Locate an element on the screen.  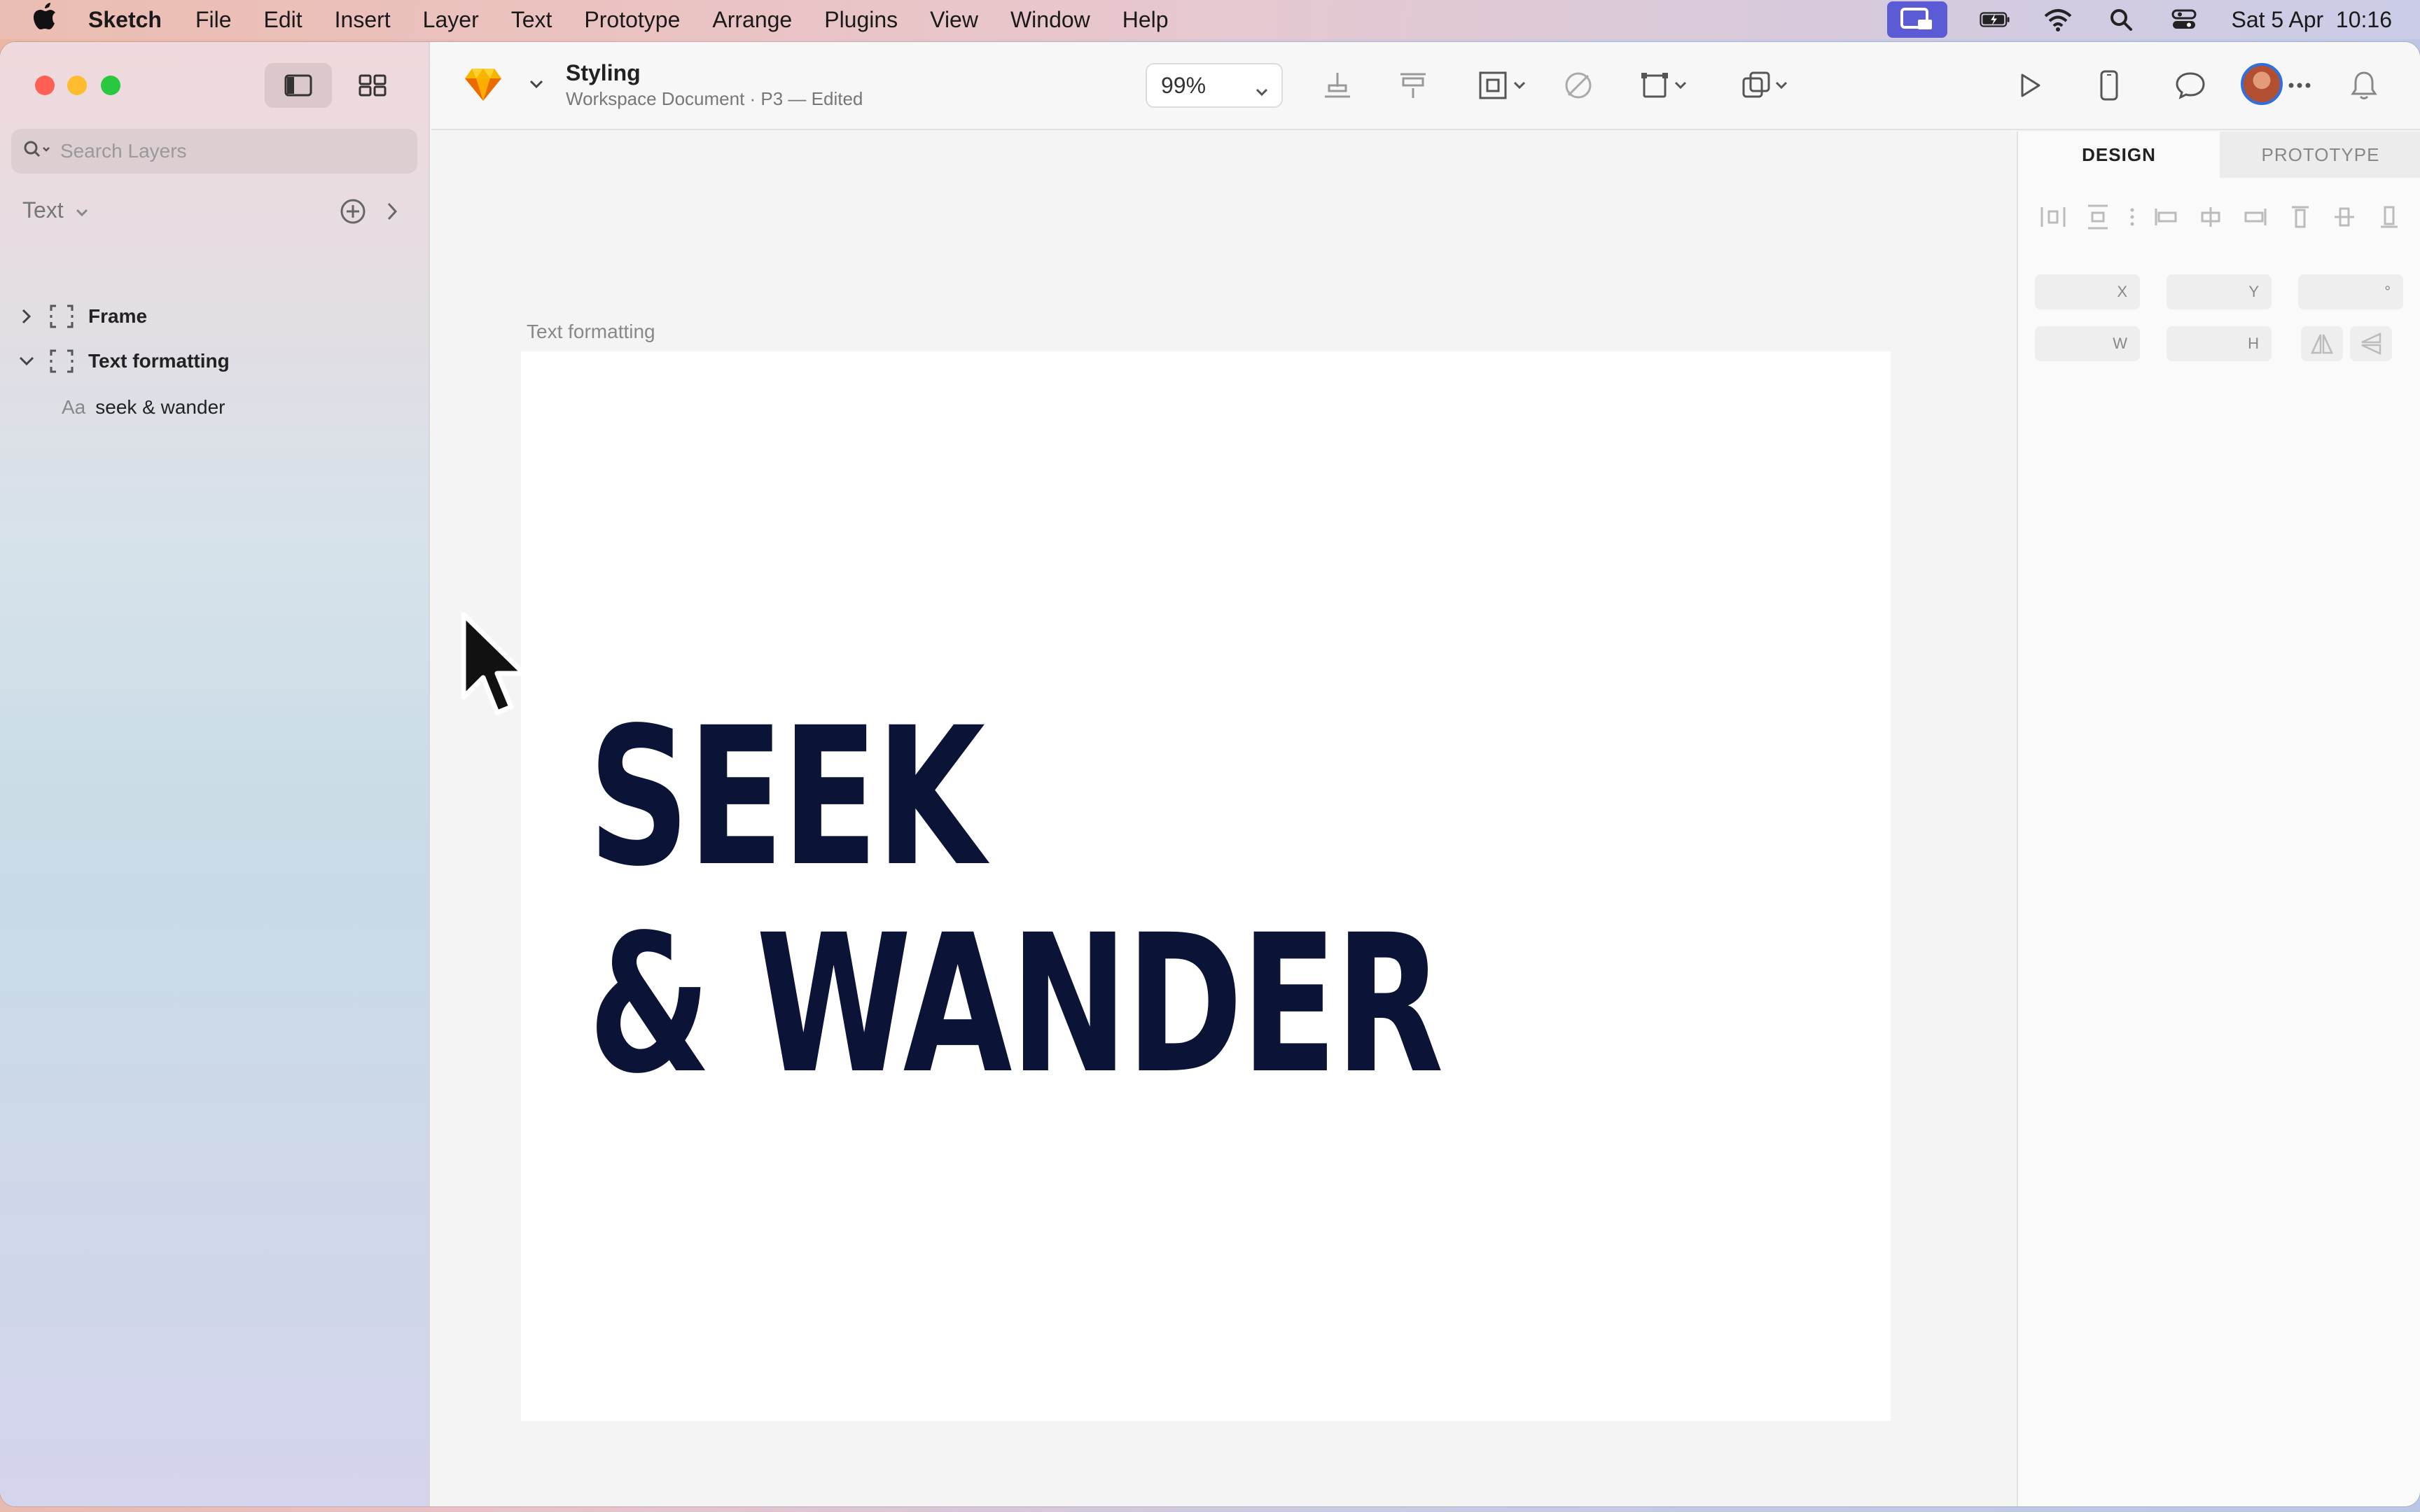
search-icon is located at coordinates (36, 151).